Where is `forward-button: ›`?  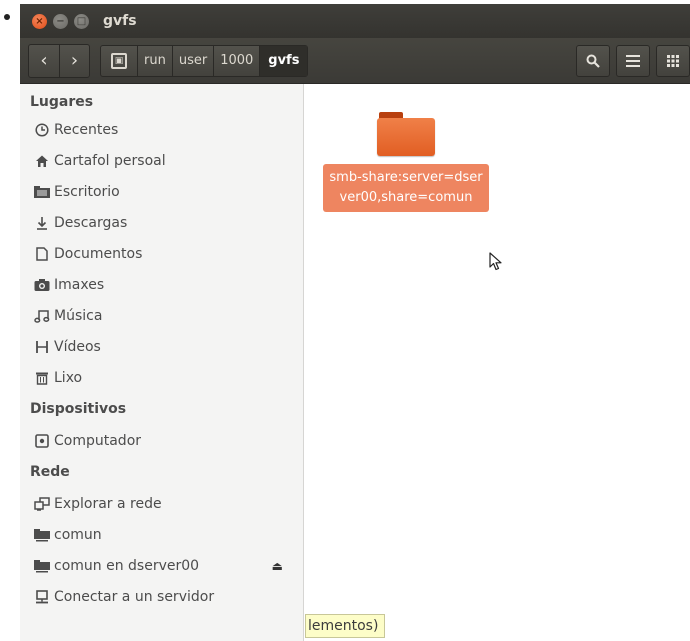 forward-button: › is located at coordinates (74, 60).